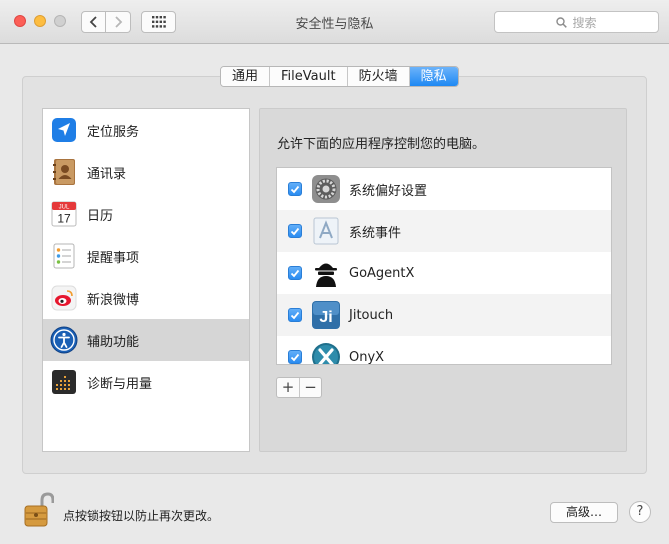  Describe the element at coordinates (146, 172) in the screenshot. I see `sidebar-item-contacts: 通讯录` at that location.